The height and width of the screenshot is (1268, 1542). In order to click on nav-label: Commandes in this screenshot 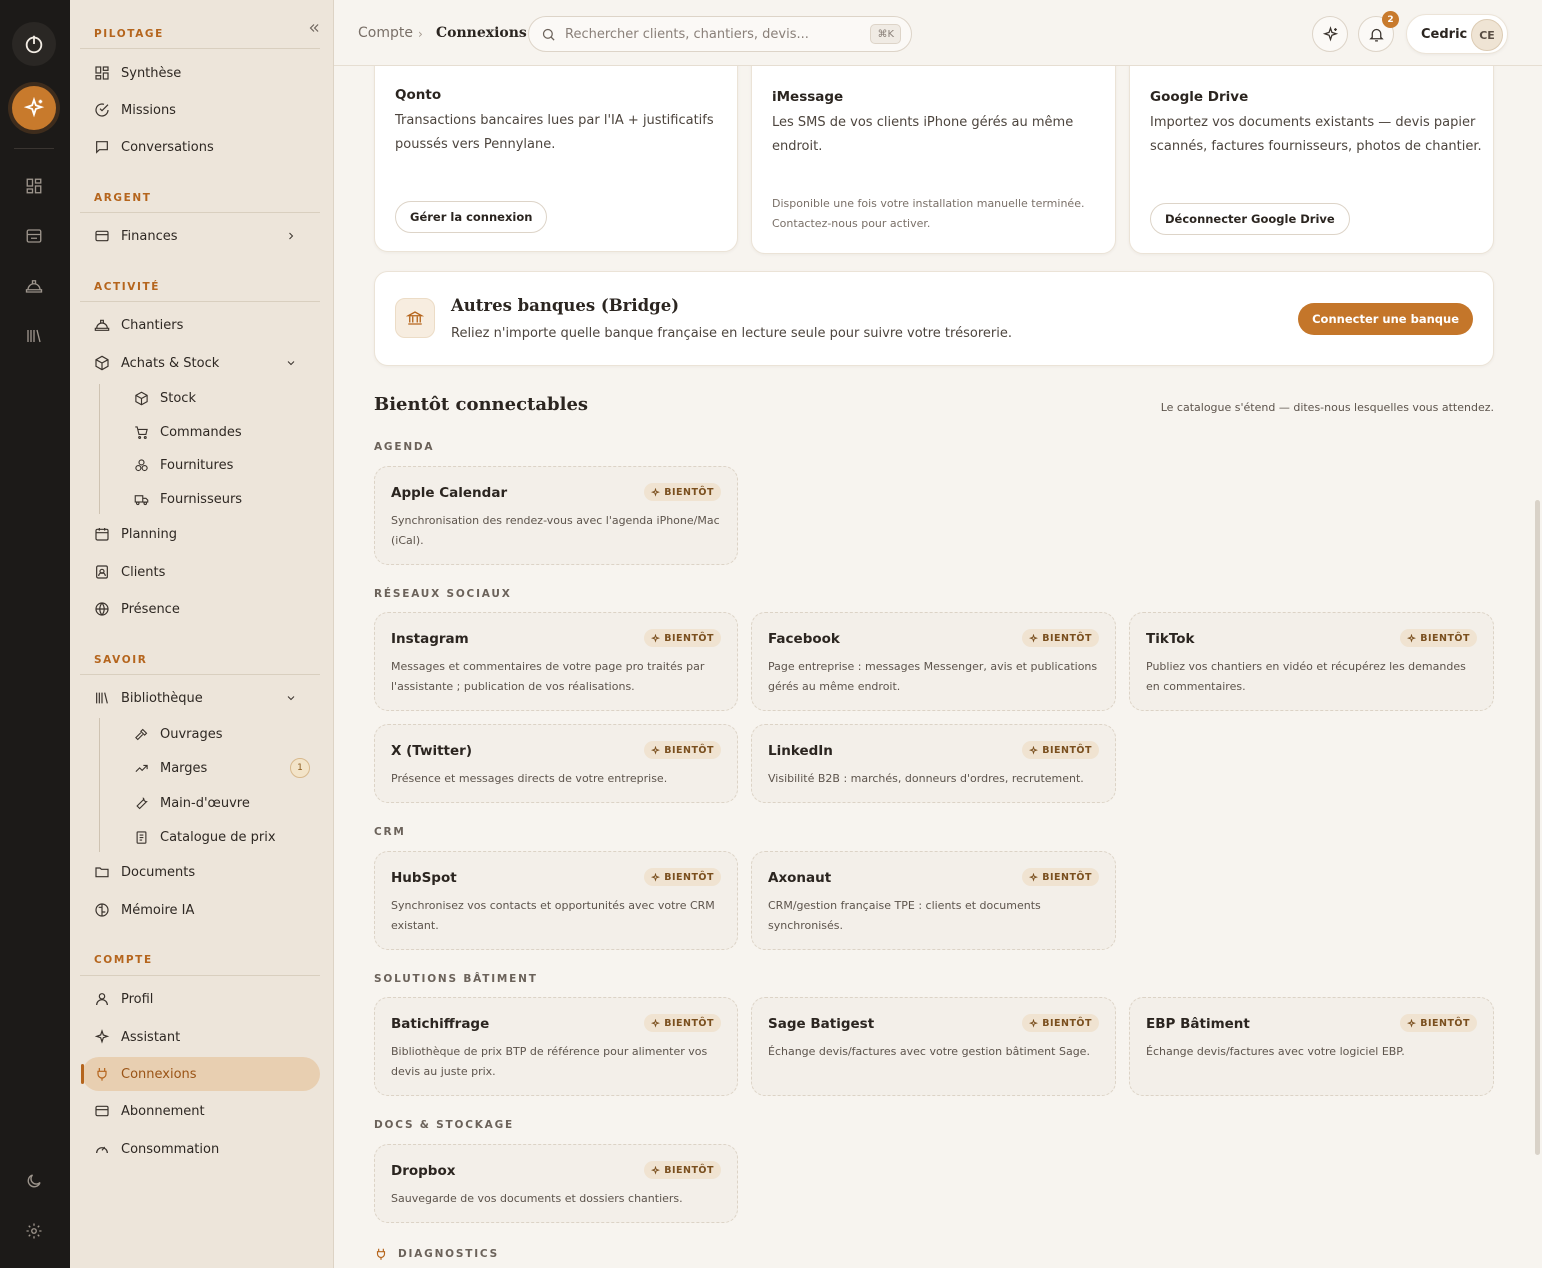, I will do `click(201, 432)`.